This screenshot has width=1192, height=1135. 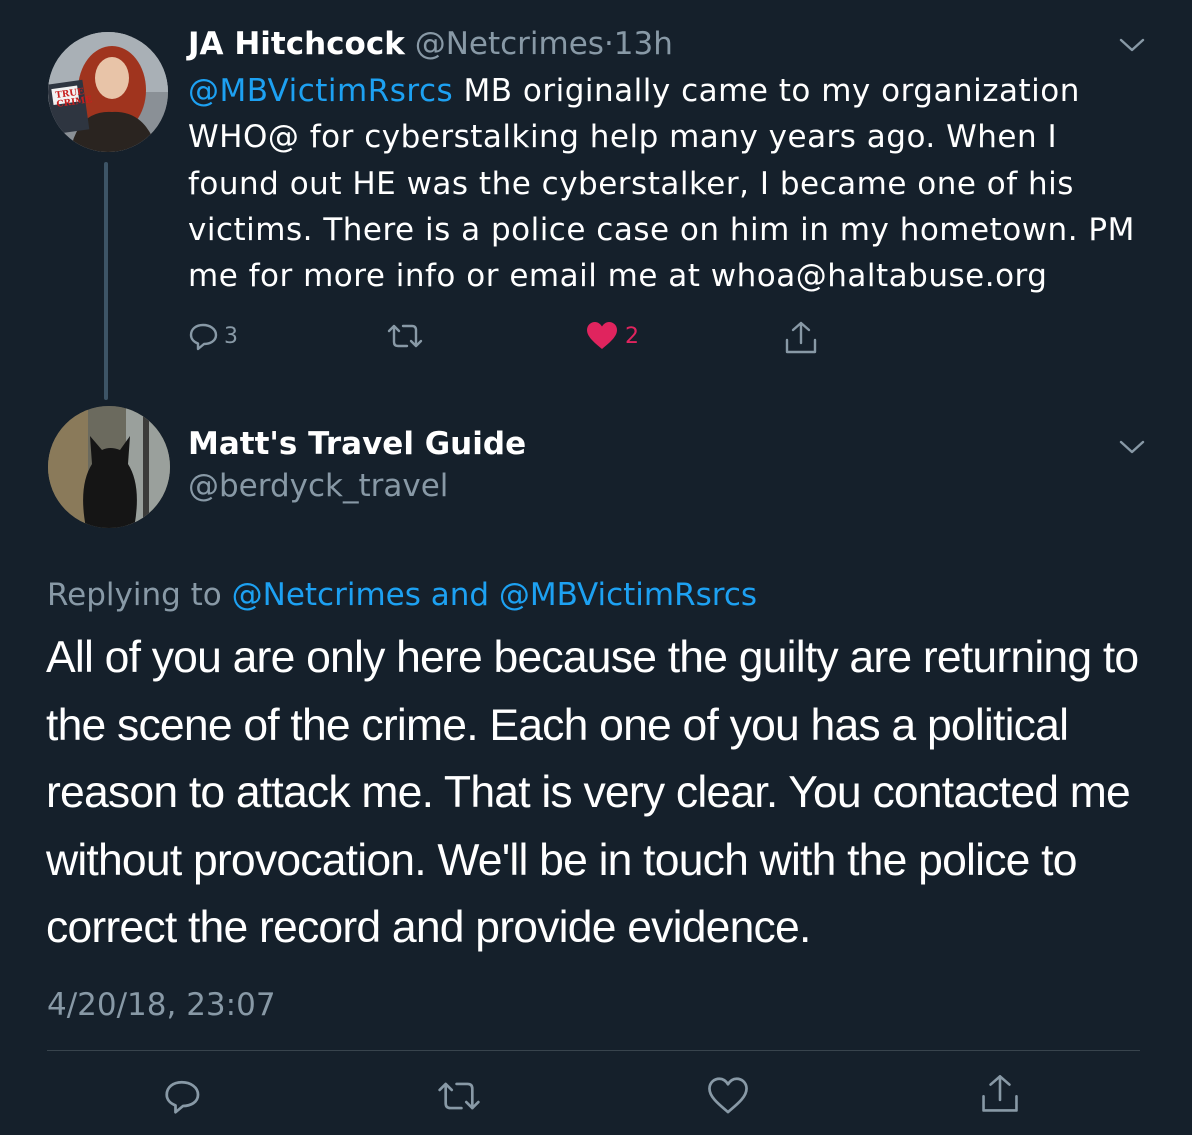 I want to click on like-button, so click(x=728, y=1096).